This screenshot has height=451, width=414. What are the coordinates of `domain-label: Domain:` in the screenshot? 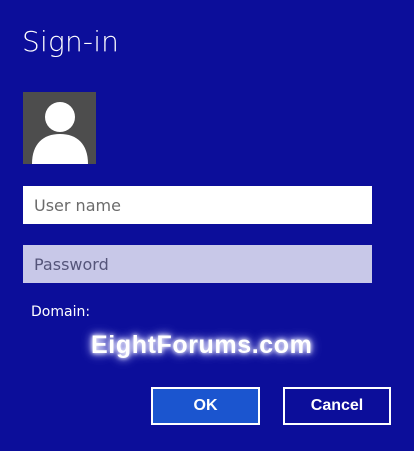 It's located at (61, 312).